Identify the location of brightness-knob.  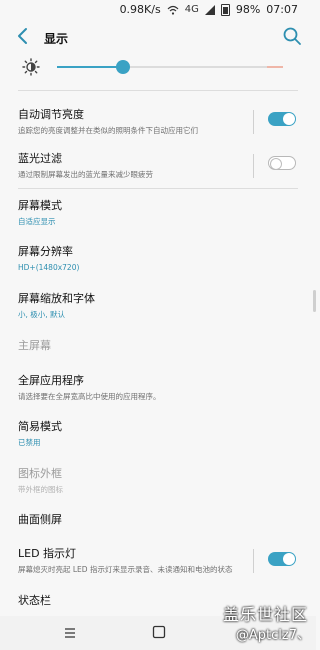
(122, 67).